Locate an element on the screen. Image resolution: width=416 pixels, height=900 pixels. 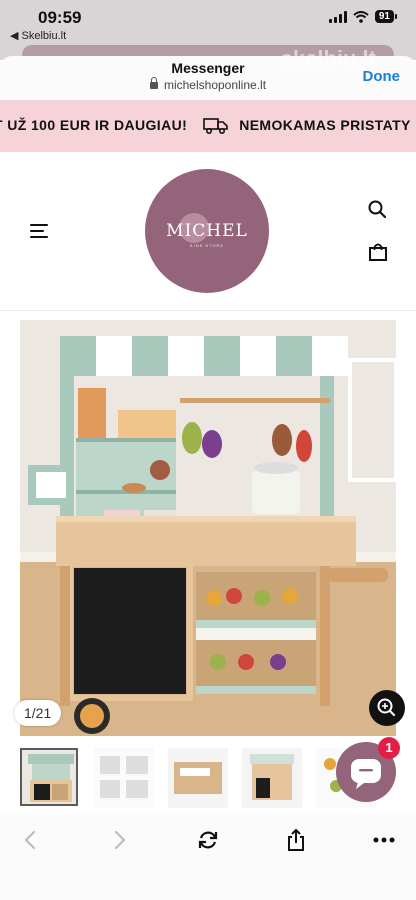
more-icon is located at coordinates (384, 840).